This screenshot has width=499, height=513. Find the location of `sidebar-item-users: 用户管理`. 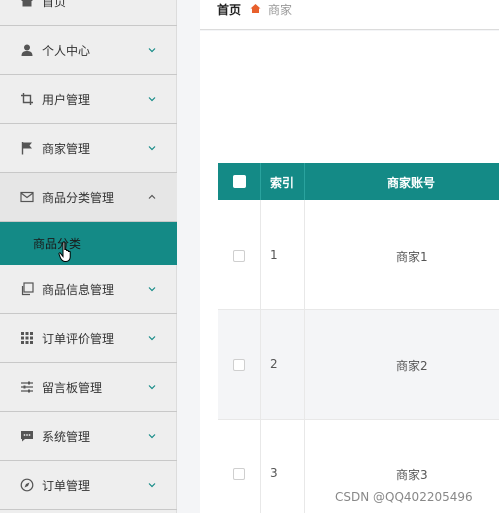

sidebar-item-users: 用户管理 is located at coordinates (88, 99).